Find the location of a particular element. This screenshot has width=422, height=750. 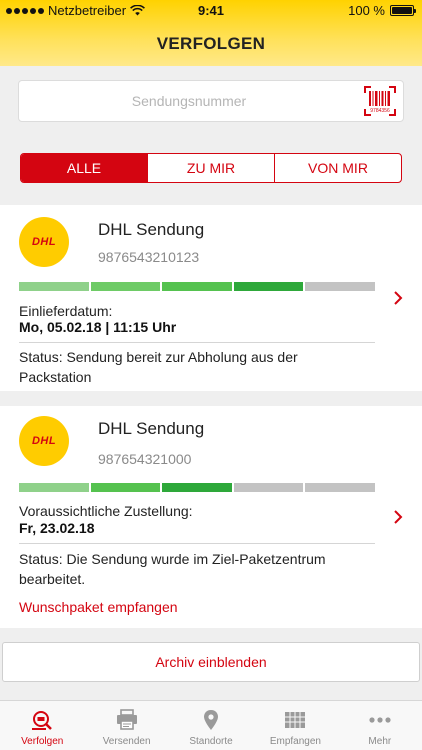

track-icon is located at coordinates (42, 720).